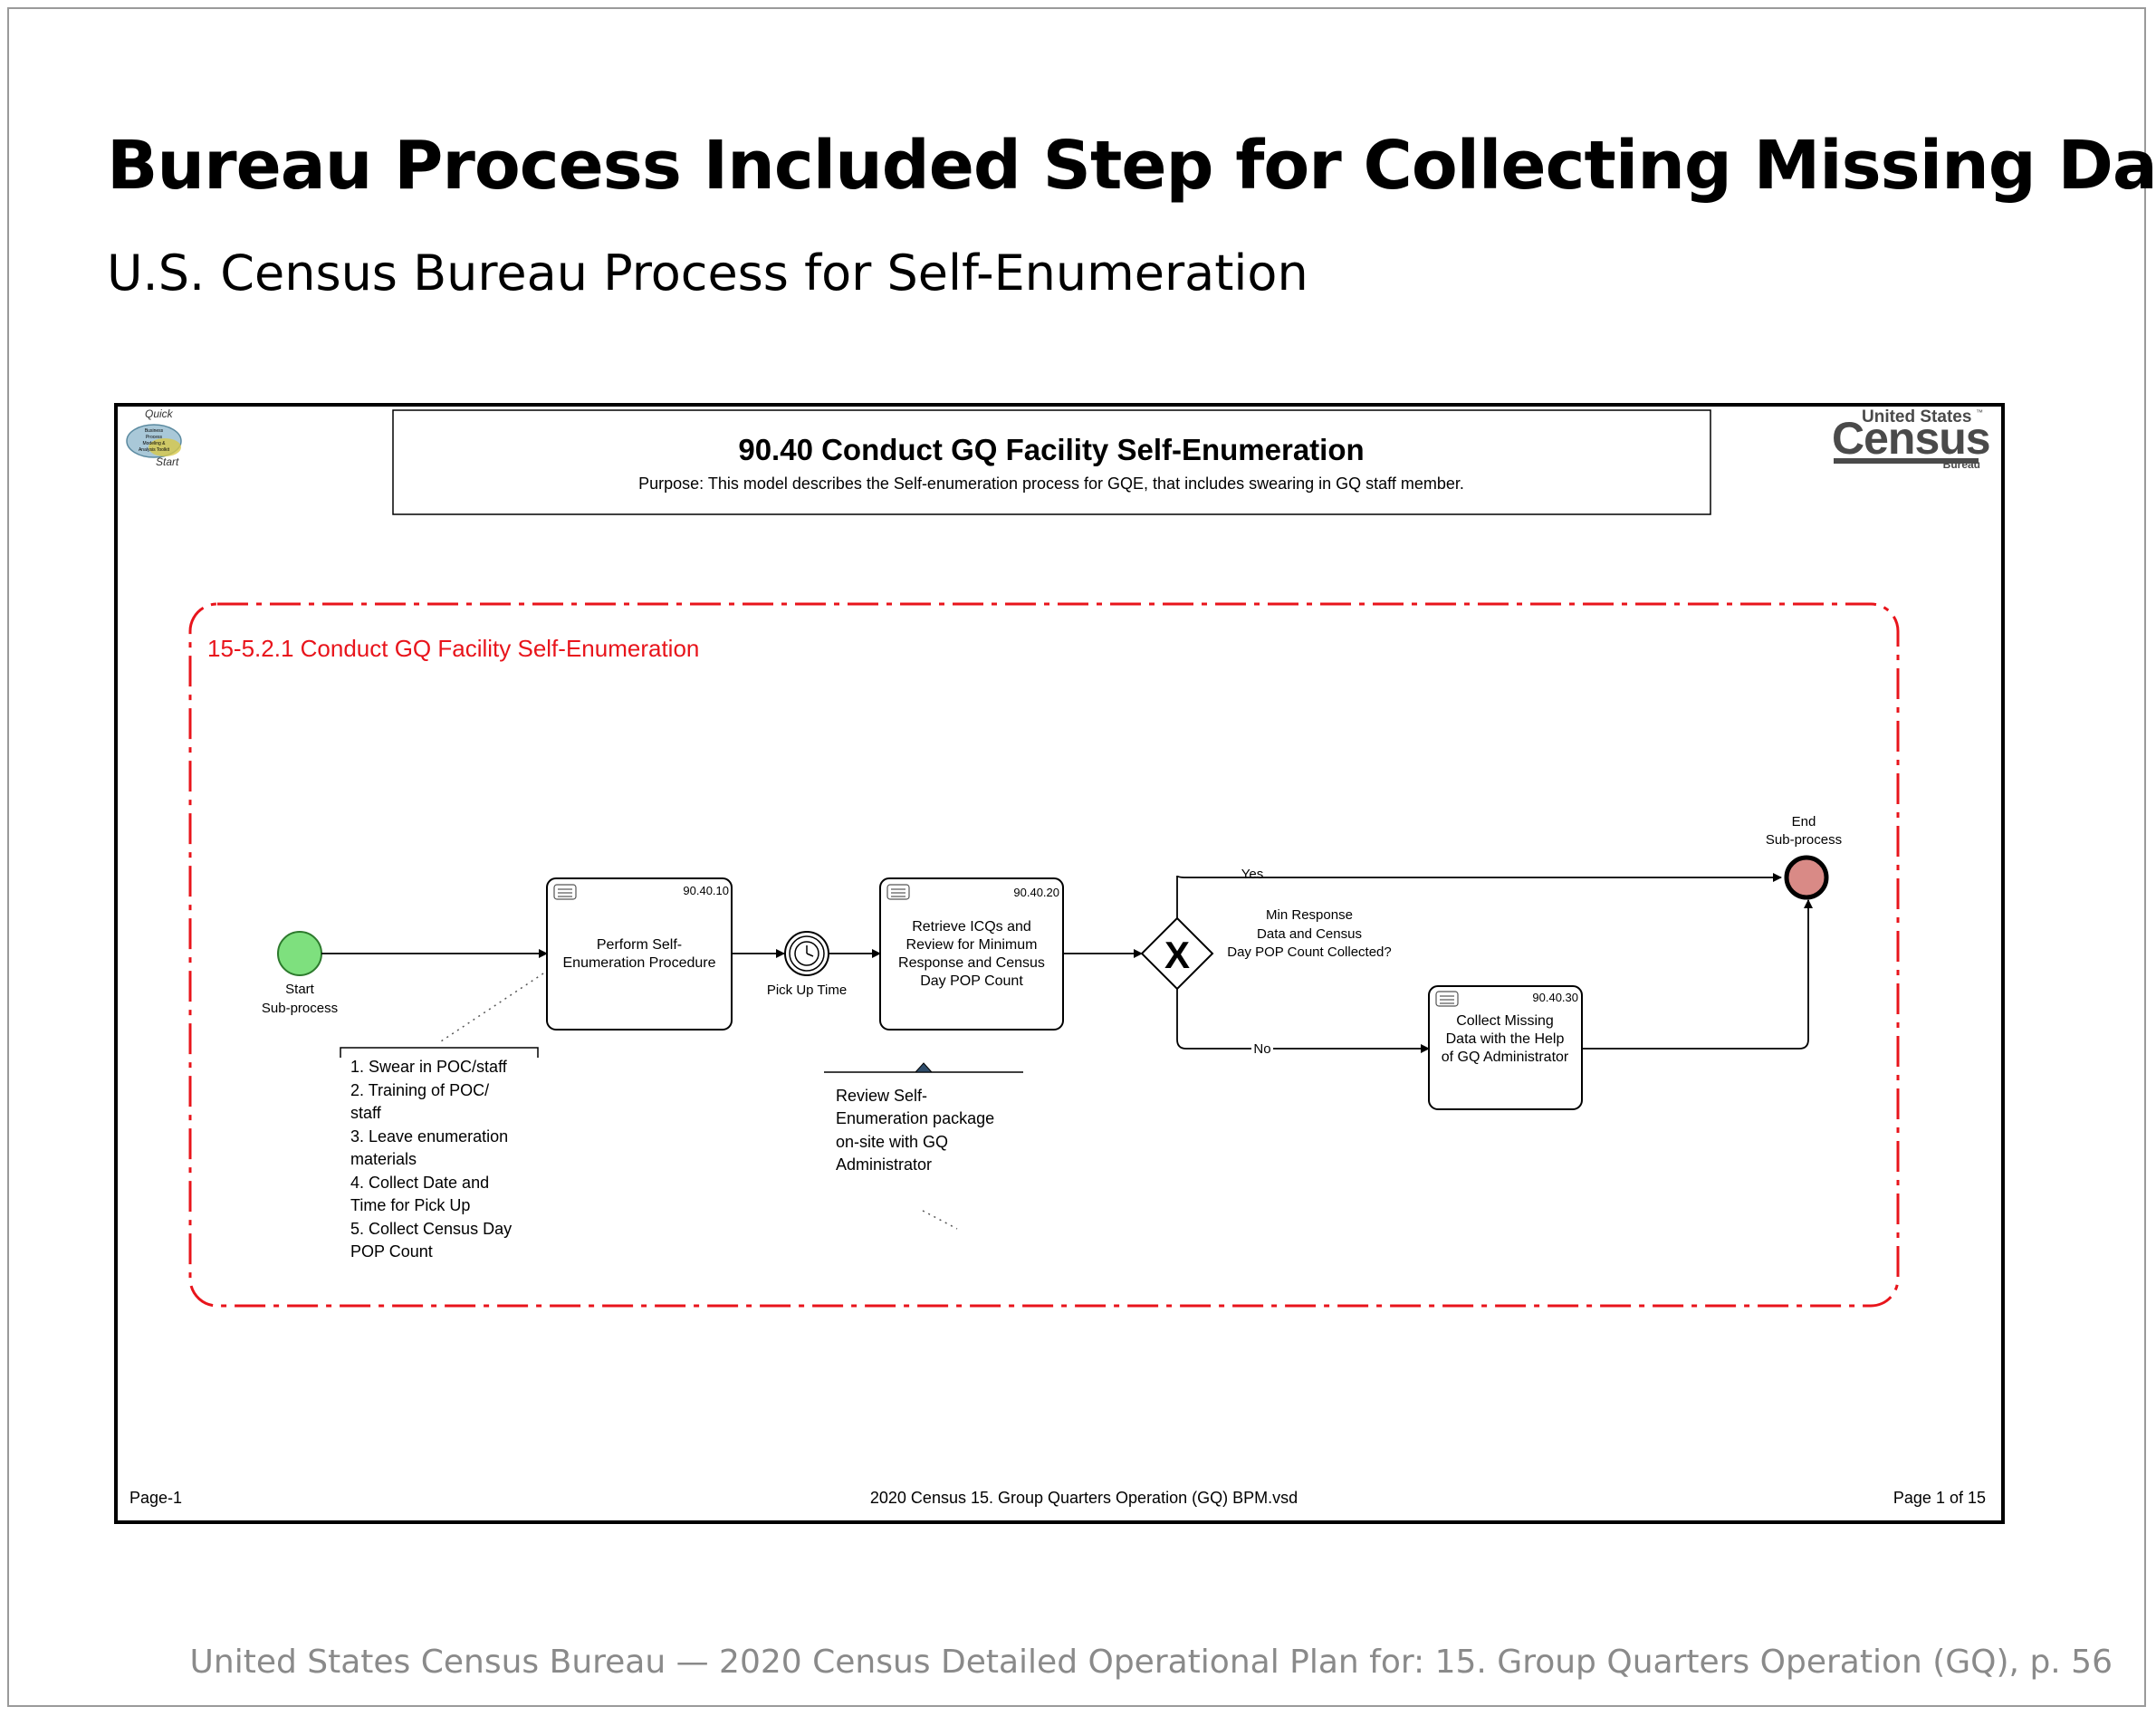  I want to click on svg-text: Response and Census, so click(971, 963).